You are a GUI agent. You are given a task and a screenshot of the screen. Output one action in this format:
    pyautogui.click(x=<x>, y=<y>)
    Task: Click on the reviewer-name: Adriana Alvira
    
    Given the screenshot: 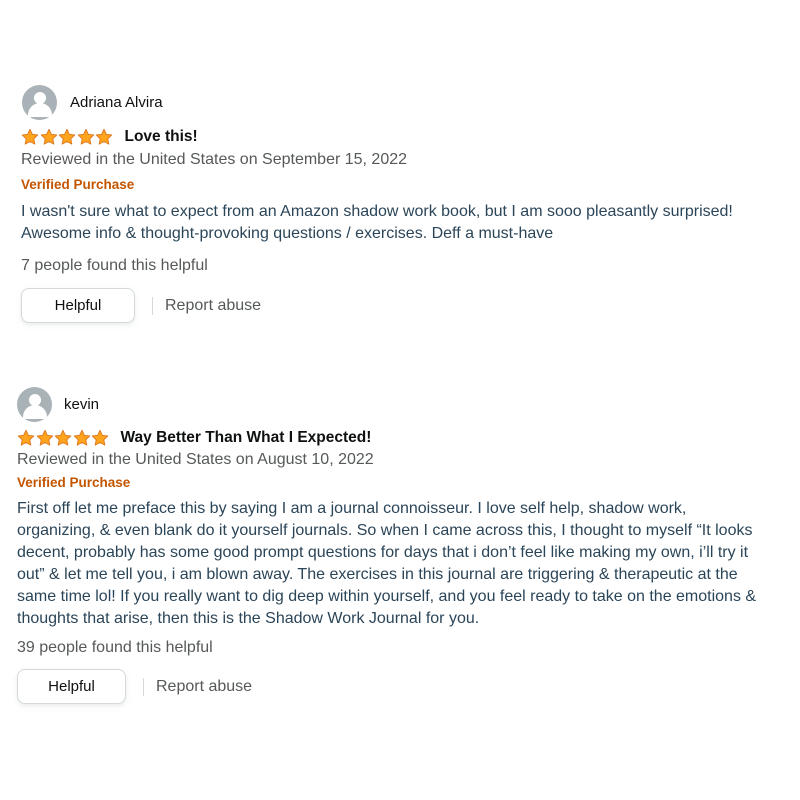 What is the action you would take?
    pyautogui.click(x=116, y=102)
    